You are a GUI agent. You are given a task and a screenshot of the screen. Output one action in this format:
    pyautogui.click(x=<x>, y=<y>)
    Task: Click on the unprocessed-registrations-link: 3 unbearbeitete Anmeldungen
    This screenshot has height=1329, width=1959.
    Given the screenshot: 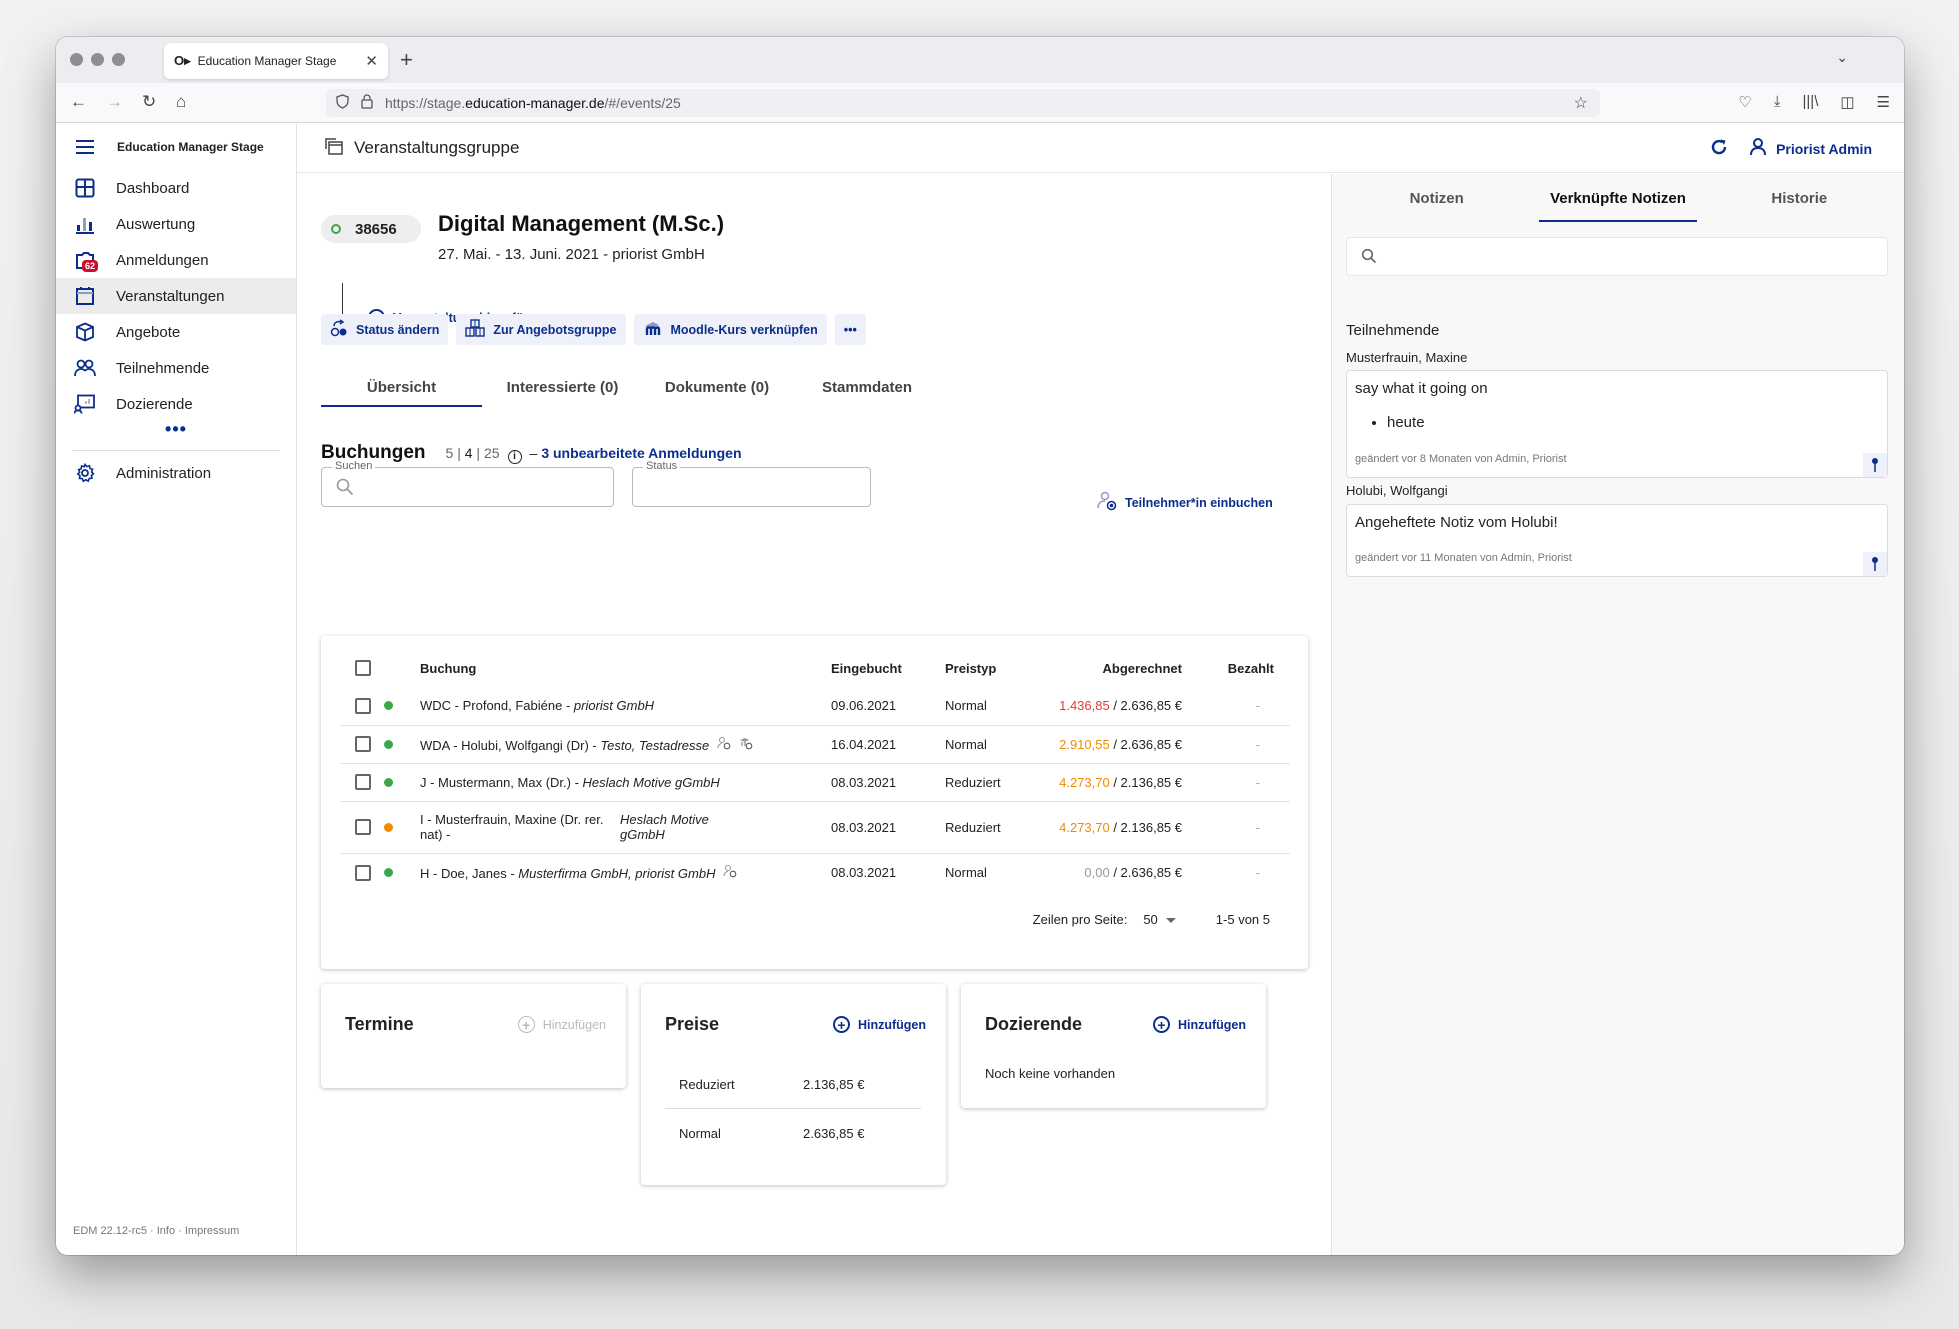 What is the action you would take?
    pyautogui.click(x=641, y=453)
    